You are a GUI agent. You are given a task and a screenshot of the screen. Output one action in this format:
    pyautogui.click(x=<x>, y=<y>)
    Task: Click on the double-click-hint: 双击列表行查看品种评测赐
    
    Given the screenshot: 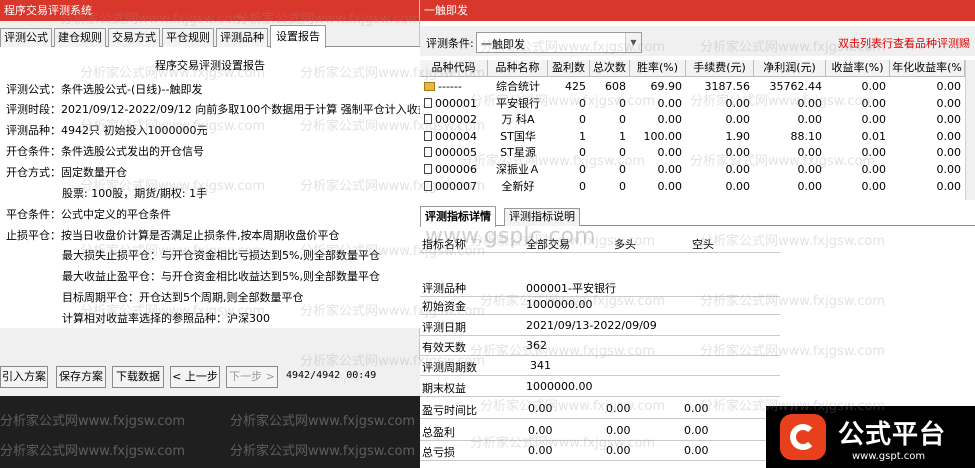 What is the action you would take?
    pyautogui.click(x=904, y=43)
    